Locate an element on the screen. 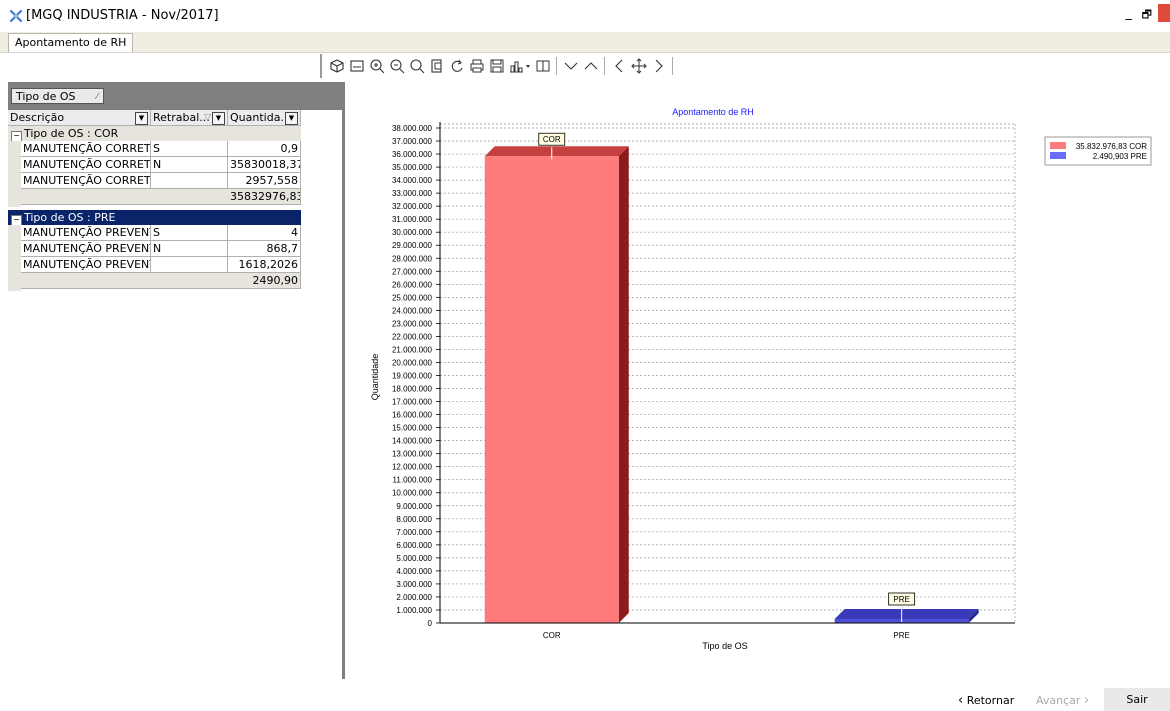  x-axis-ticks: COR PRE is located at coordinates (726, 635).